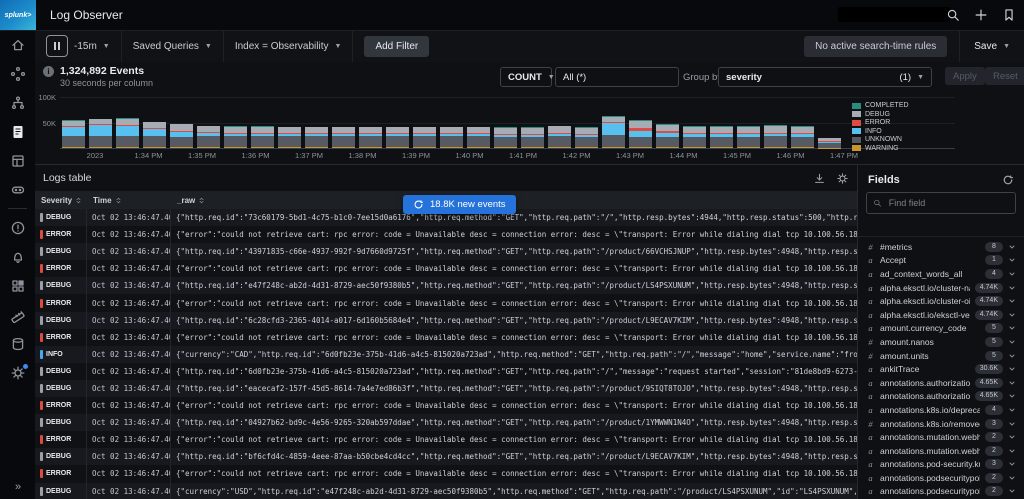 The width and height of the screenshot is (1024, 499). I want to click on sidebar-item-tools, so click(17, 314).